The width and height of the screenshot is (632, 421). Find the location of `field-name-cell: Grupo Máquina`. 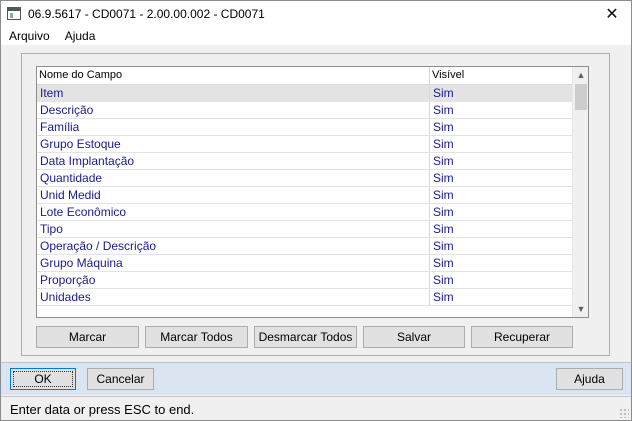

field-name-cell: Grupo Máquina is located at coordinates (233, 263).